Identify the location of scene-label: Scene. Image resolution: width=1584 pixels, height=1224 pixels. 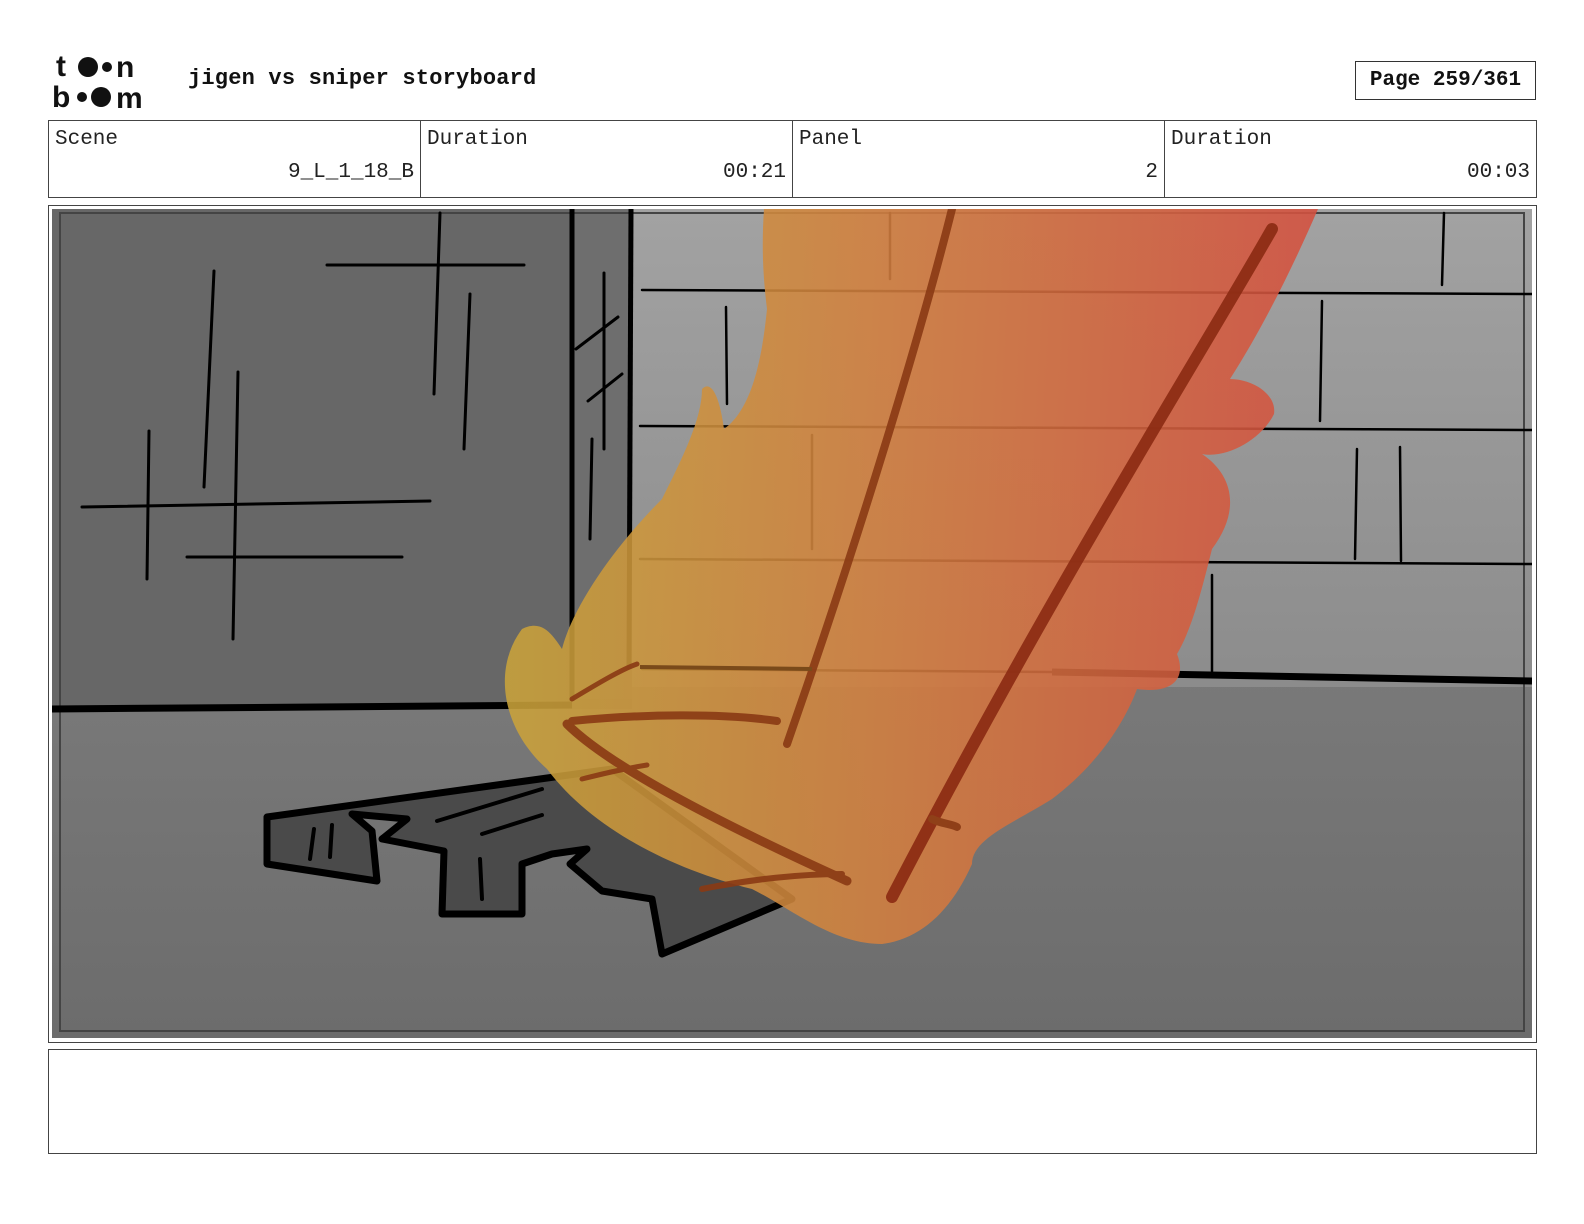
(87, 139).